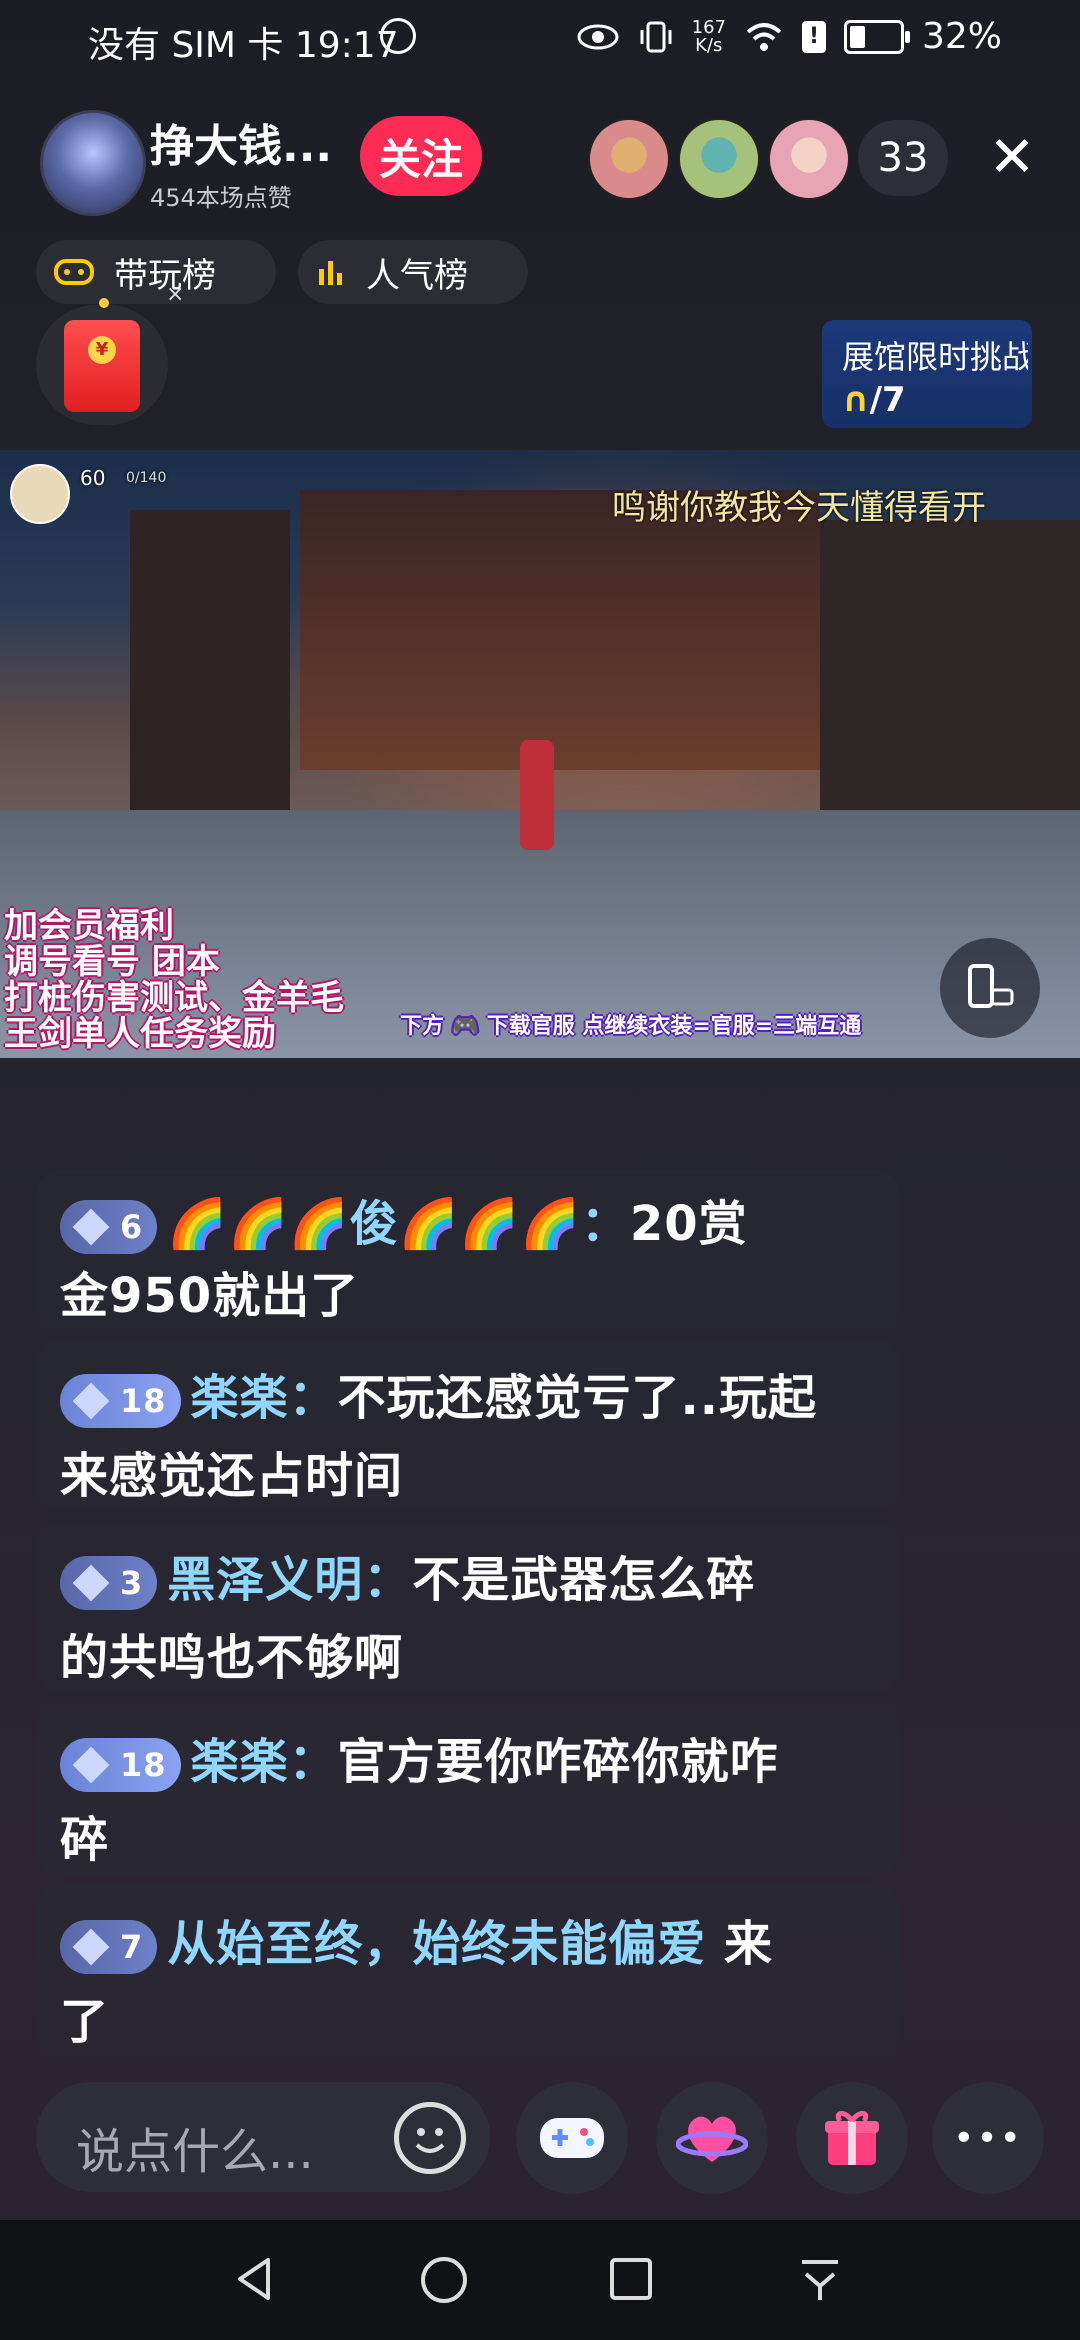  I want to click on chat-message: 18 楽楽：不玩还感觉亏了..玩起 来感觉还占时间, so click(468, 1425).